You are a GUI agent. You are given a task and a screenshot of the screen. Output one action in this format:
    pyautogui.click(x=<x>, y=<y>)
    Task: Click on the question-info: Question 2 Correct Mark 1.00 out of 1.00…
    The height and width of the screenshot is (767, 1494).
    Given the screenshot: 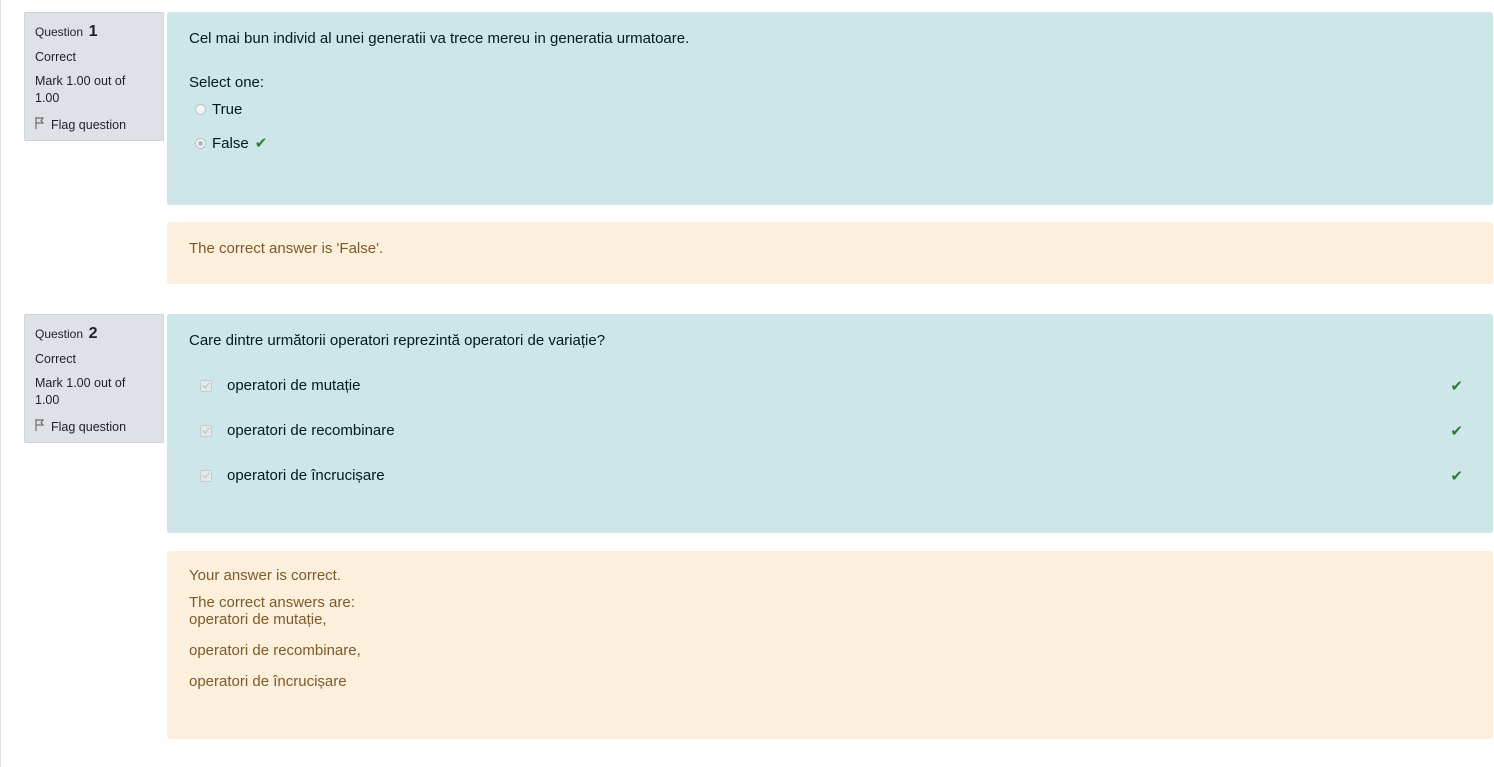 What is the action you would take?
    pyautogui.click(x=94, y=378)
    